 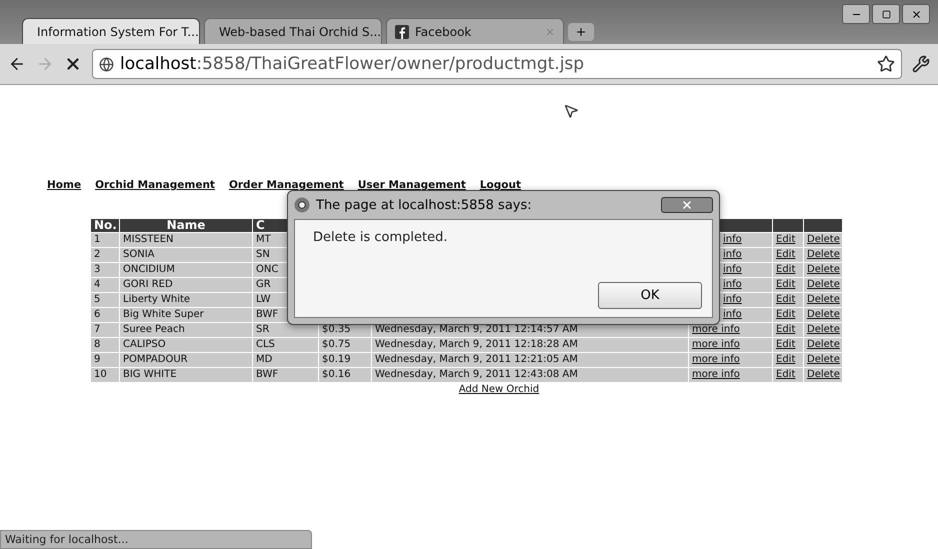 What do you see at coordinates (500, 185) in the screenshot?
I see `nav-link: Logout` at bounding box center [500, 185].